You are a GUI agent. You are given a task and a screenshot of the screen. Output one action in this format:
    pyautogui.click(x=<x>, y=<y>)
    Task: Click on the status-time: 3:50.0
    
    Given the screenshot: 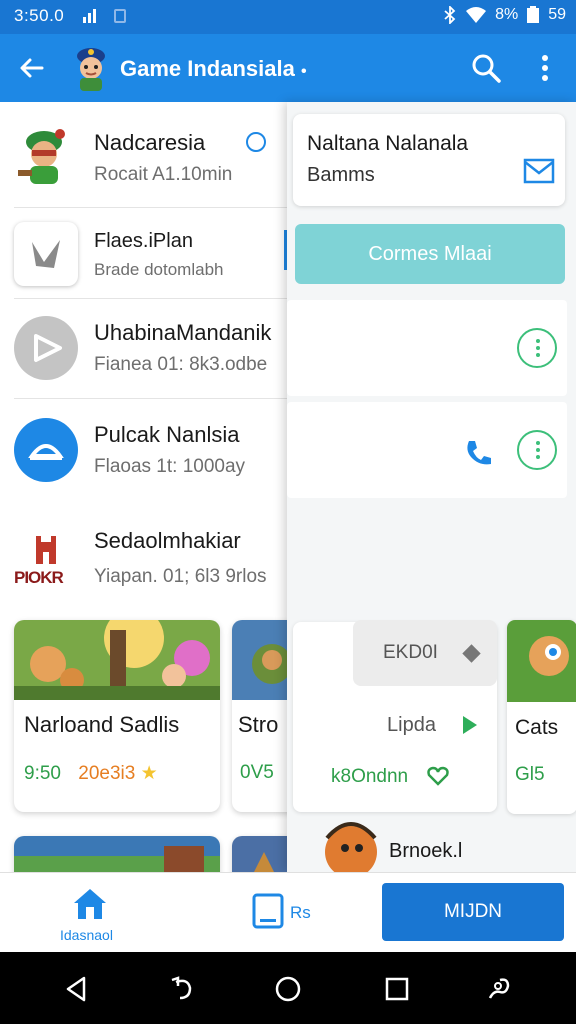 What is the action you would take?
    pyautogui.click(x=39, y=15)
    